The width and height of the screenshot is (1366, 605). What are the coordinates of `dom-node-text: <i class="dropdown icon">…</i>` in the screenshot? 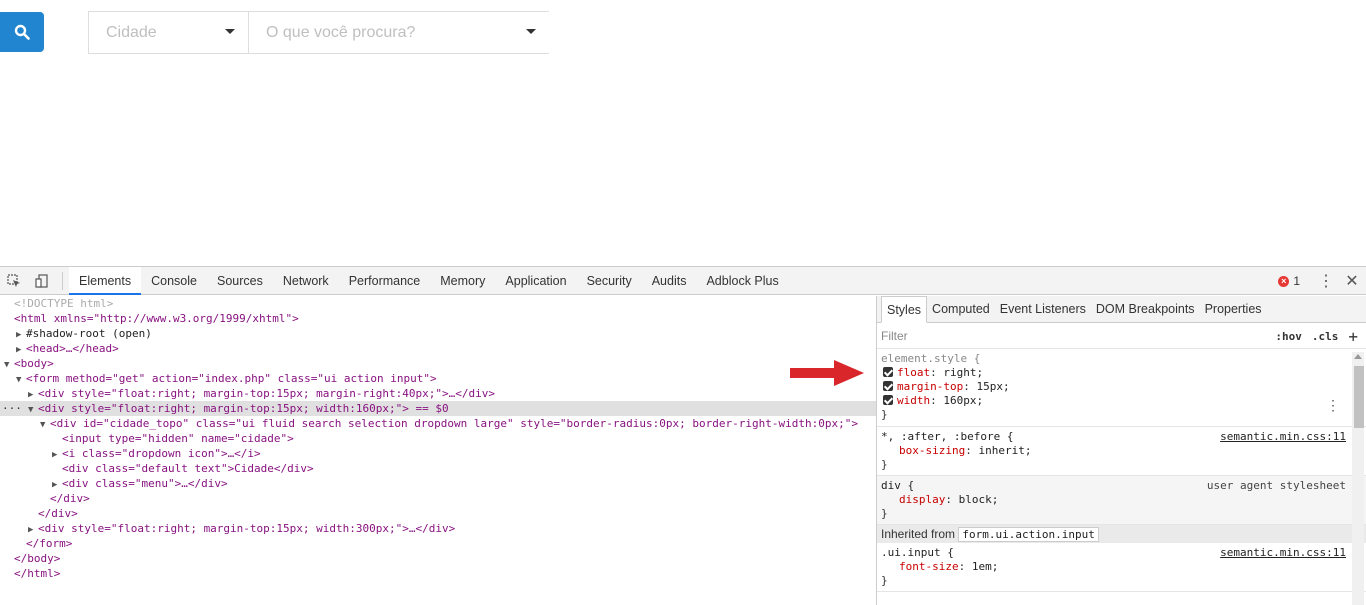 It's located at (161, 453).